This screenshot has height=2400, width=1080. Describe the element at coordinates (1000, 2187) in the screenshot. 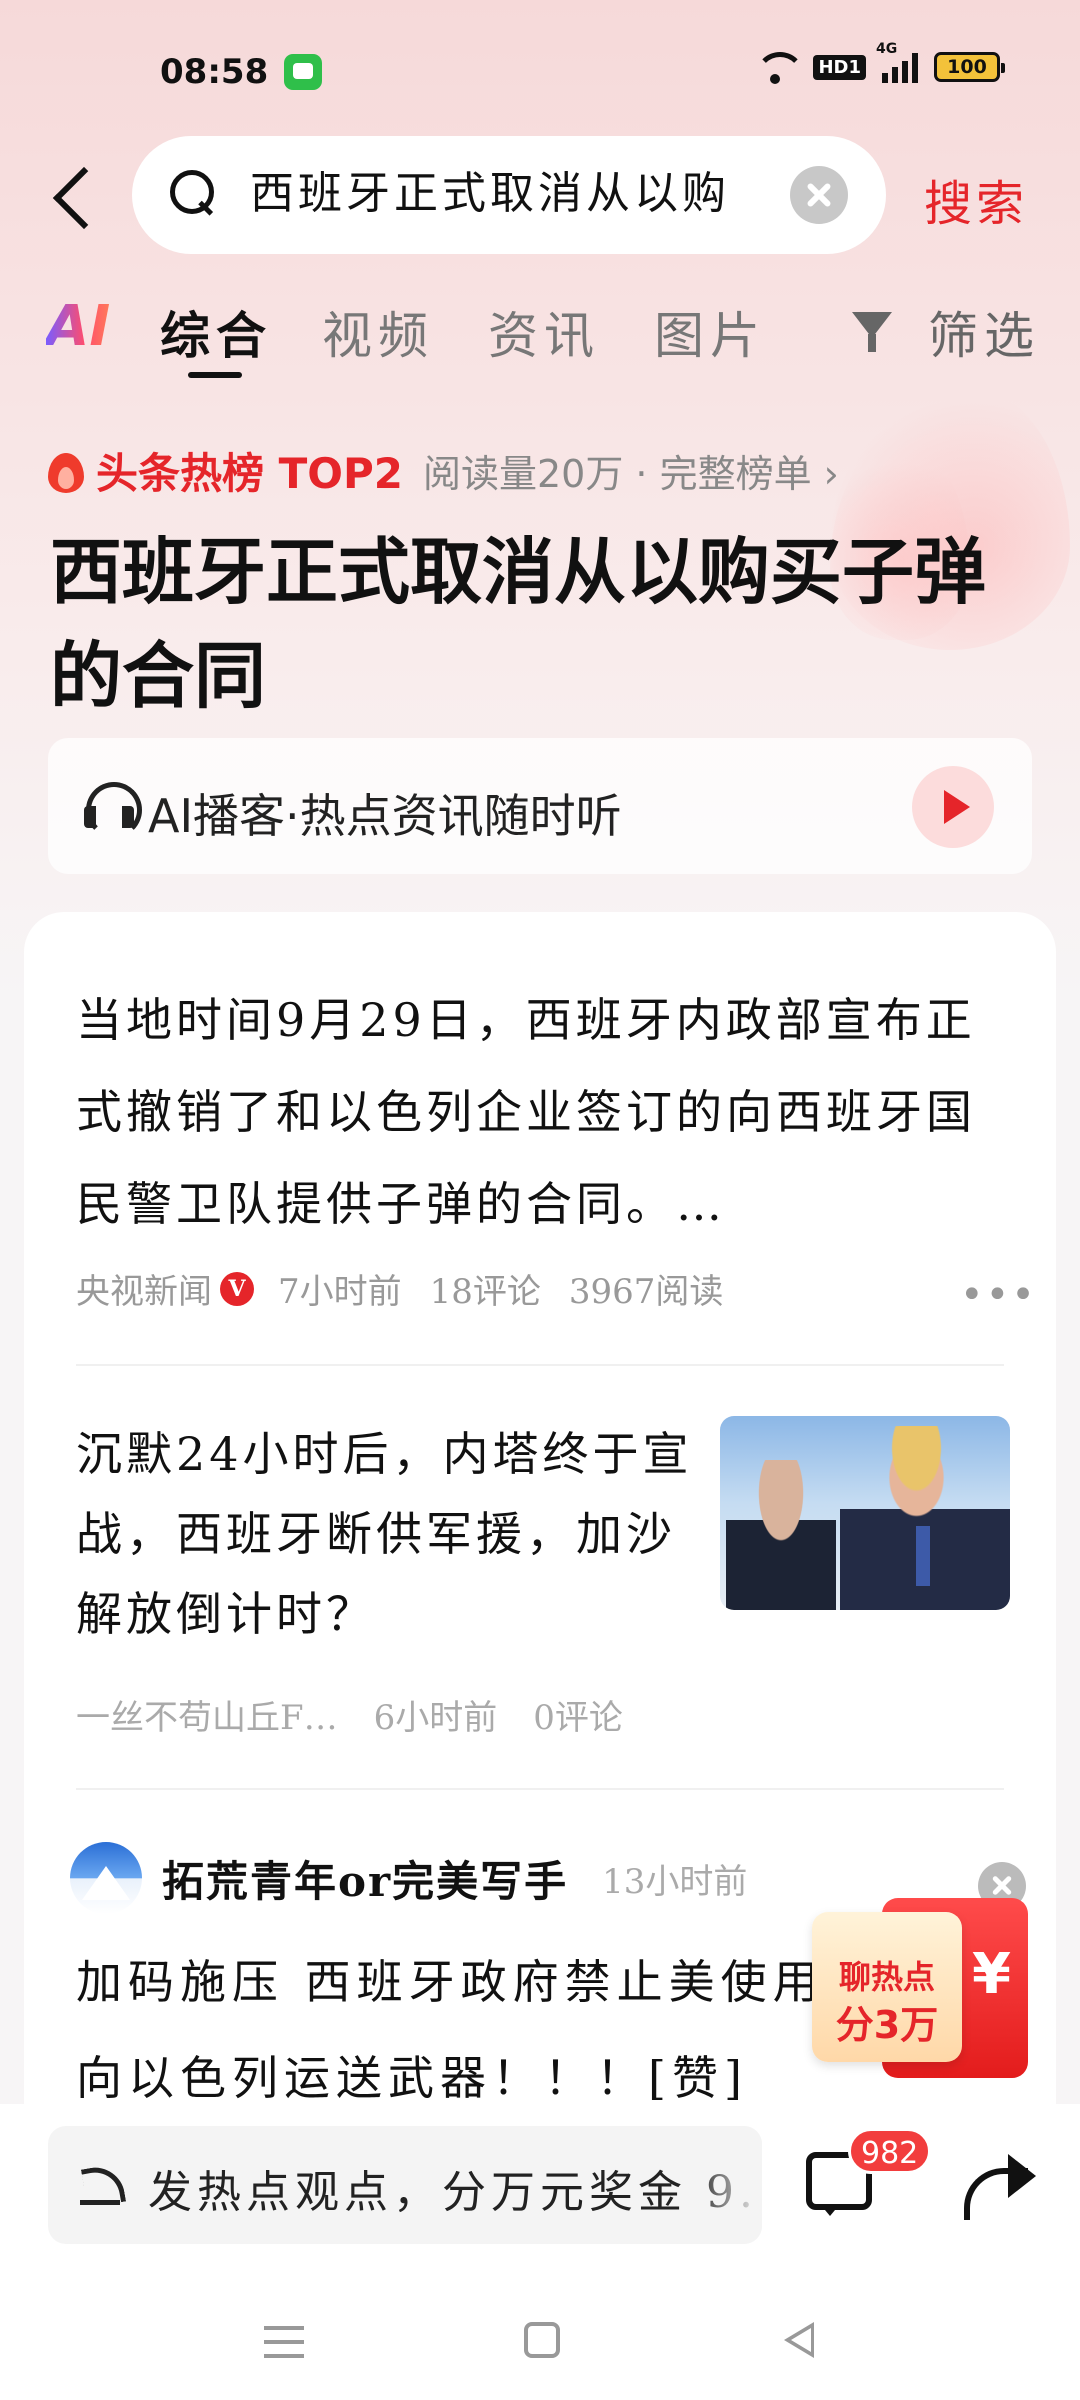

I see `share-icon` at that location.